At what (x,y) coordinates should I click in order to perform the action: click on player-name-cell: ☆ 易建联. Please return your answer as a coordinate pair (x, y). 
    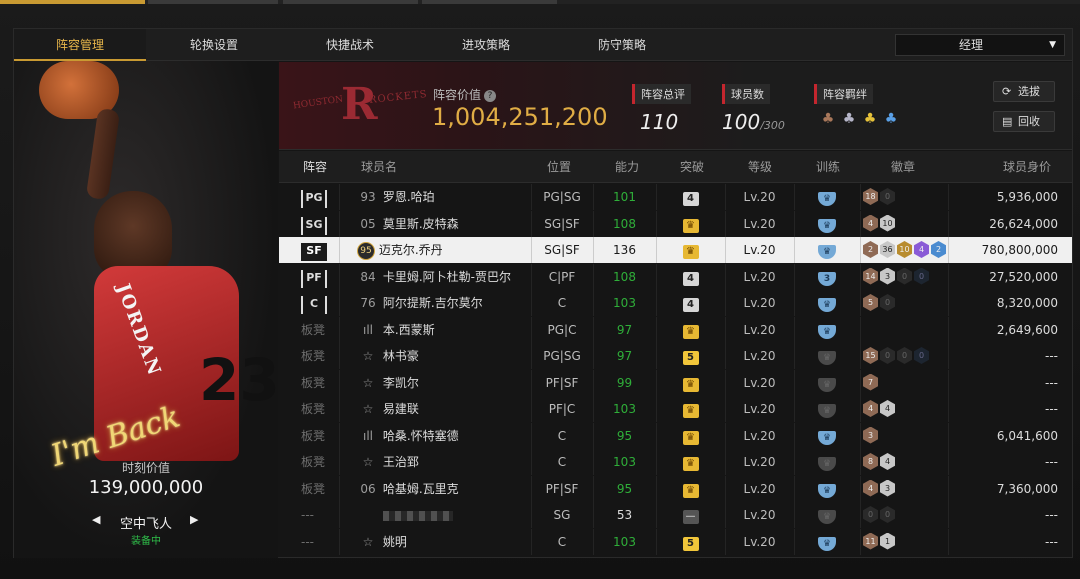
    Looking at the image, I should click on (388, 409).